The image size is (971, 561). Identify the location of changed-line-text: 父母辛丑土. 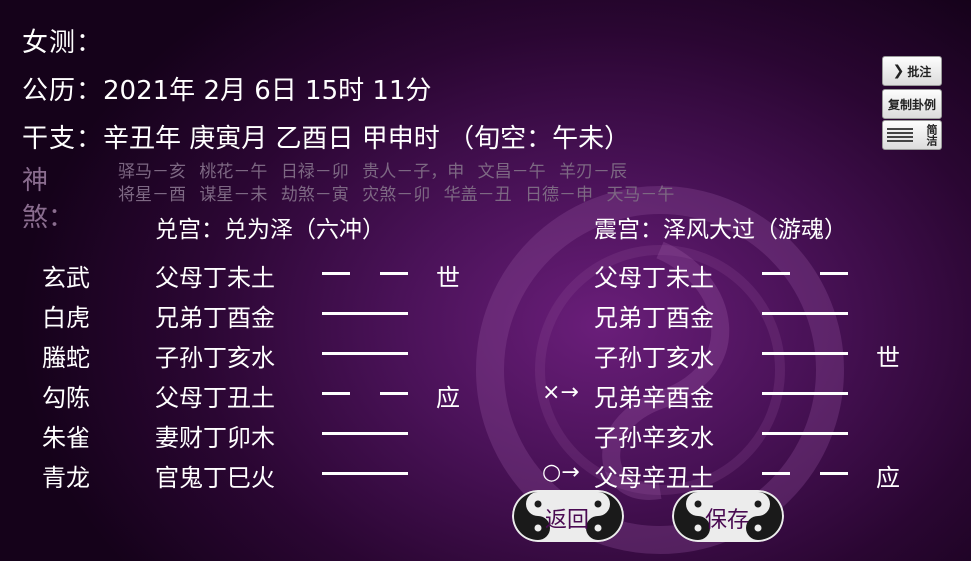
(654, 478).